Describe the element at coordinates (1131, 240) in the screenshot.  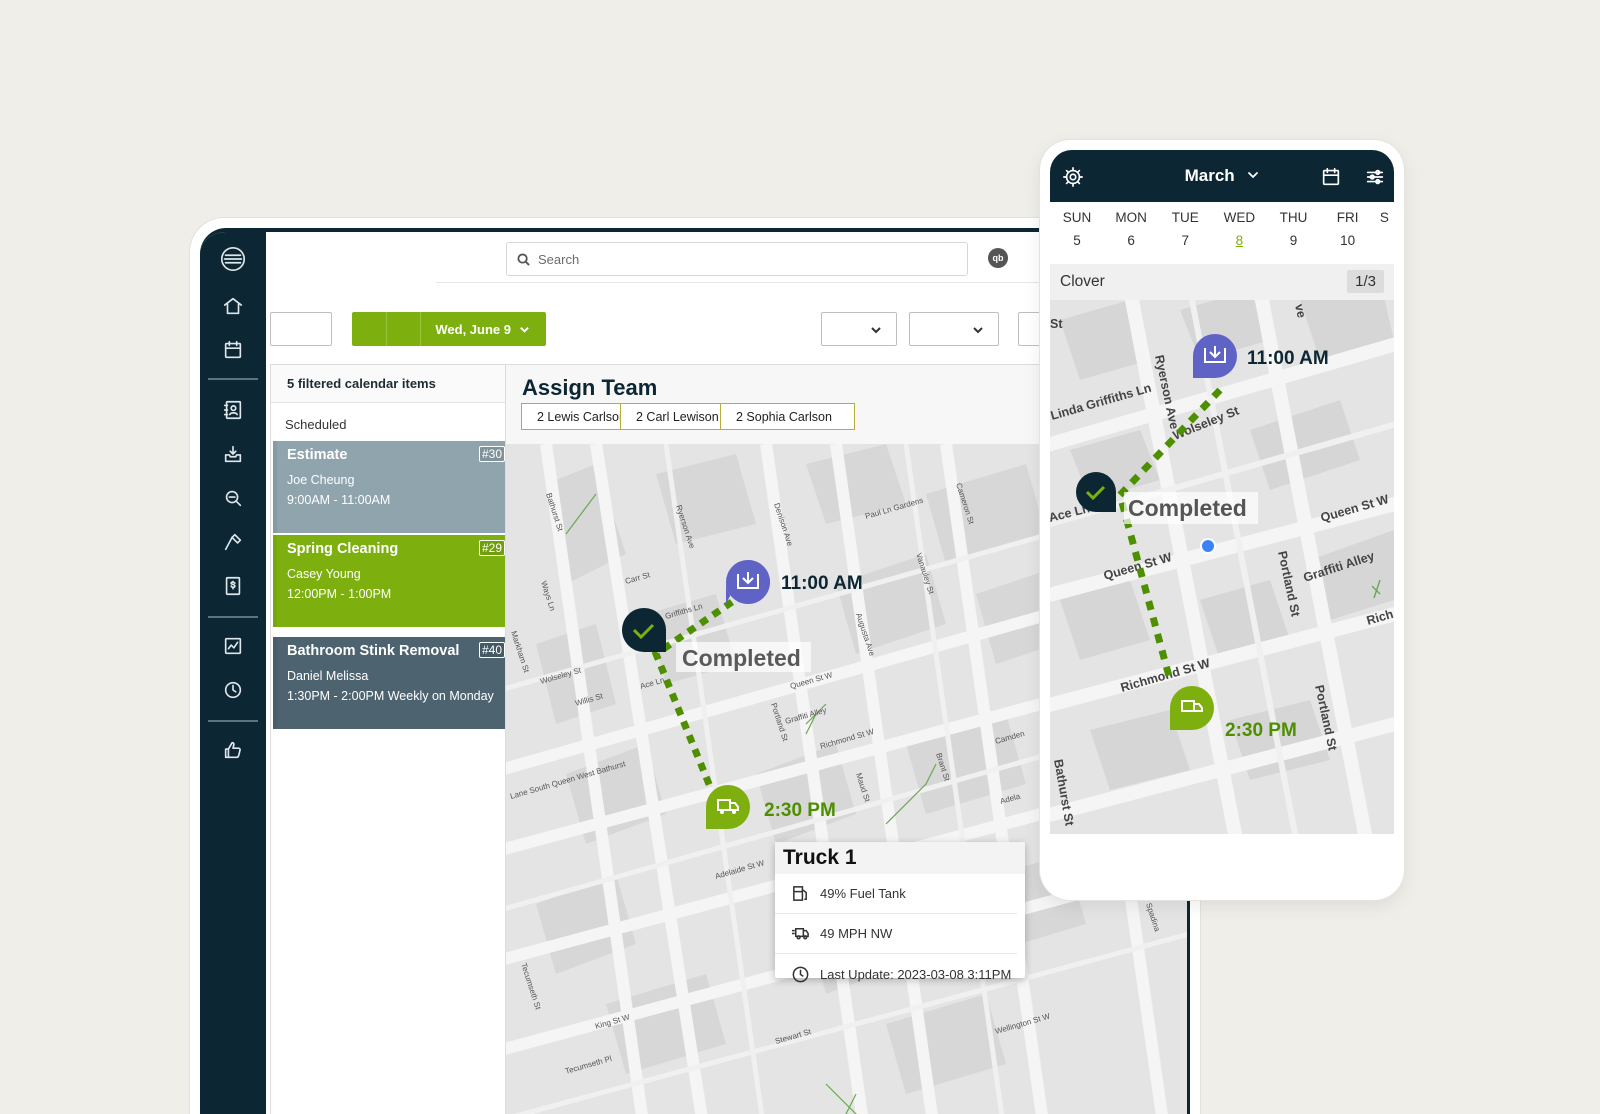
I see `day-number: 6` at that location.